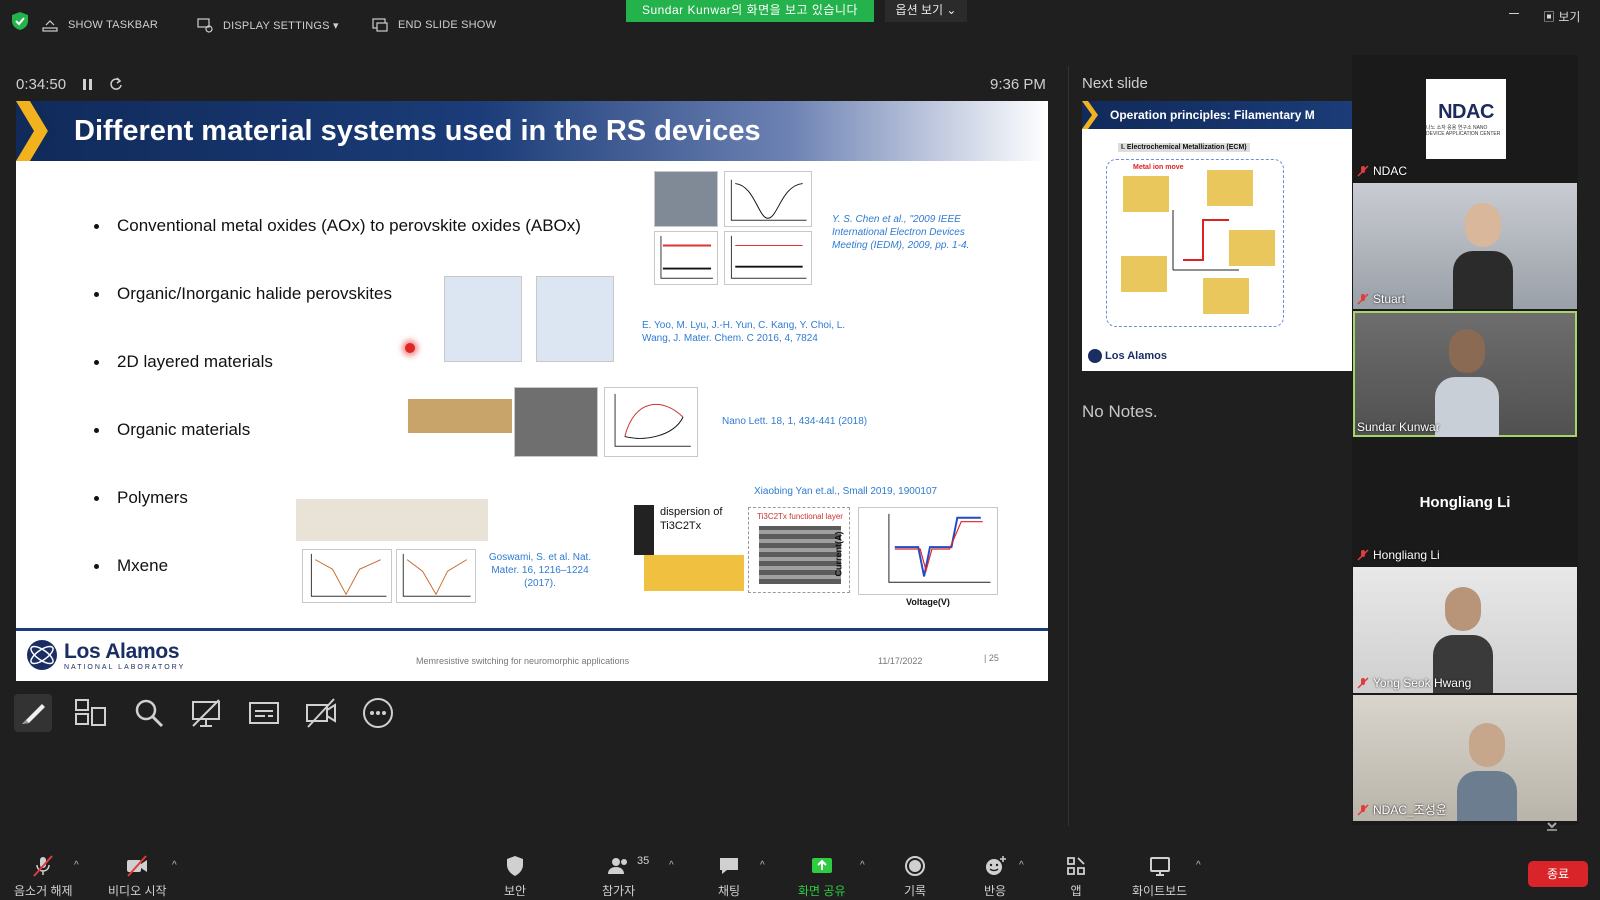  Describe the element at coordinates (1120, 411) in the screenshot. I see `speaker-notes: No Notes.` at that location.